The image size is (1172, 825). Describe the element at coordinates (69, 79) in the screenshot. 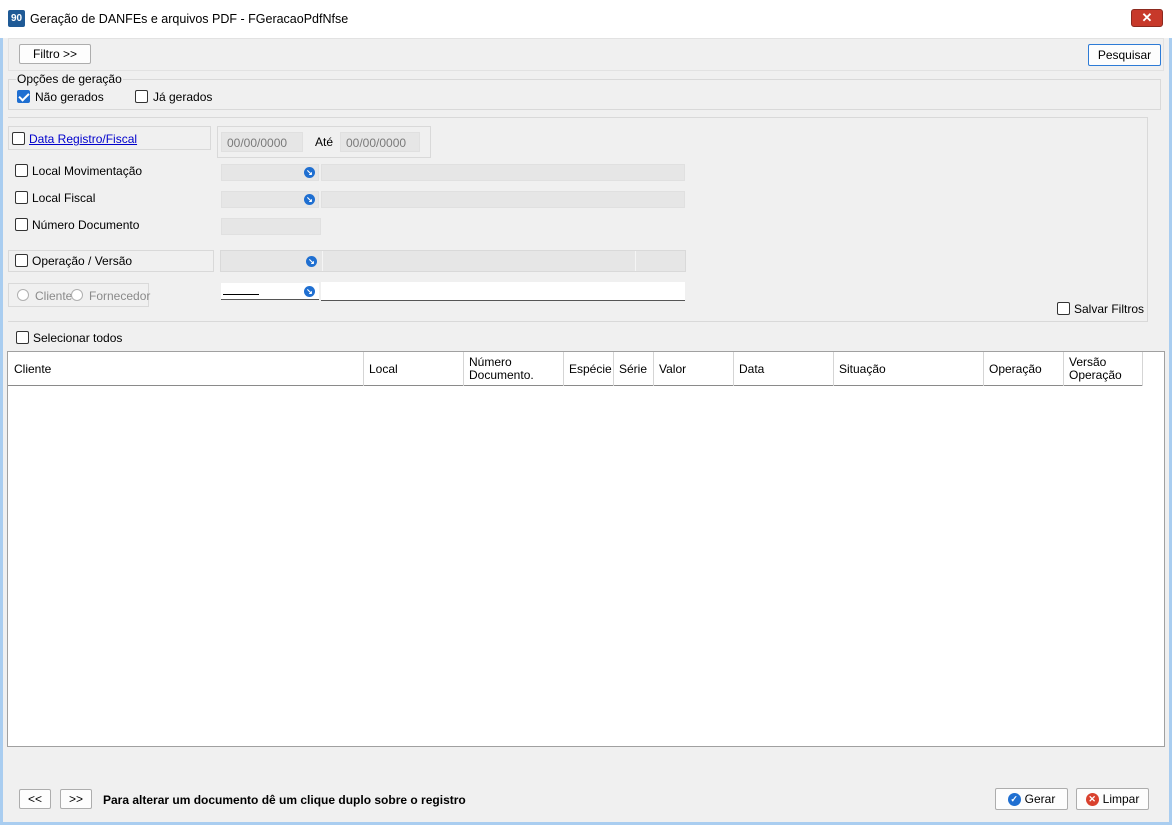

I see `generation-options-title: Opções de geração` at that location.